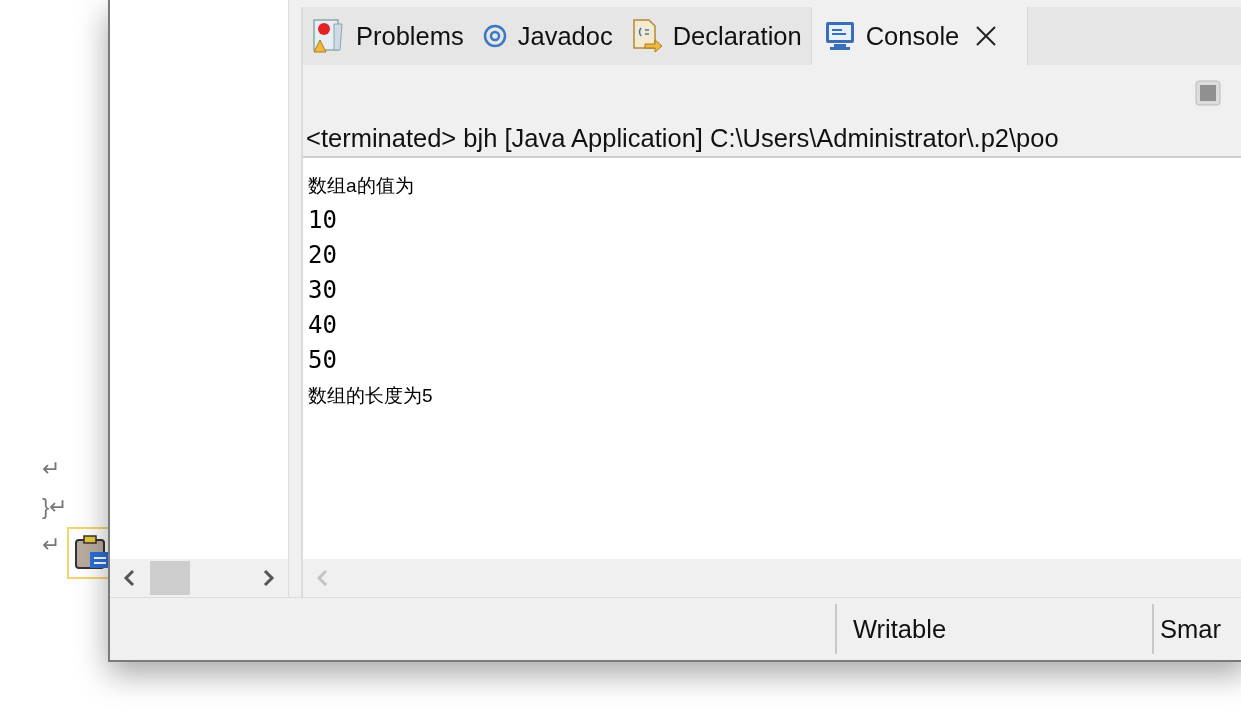 Image resolution: width=1241 pixels, height=720 pixels. What do you see at coordinates (716, 36) in the screenshot?
I see `tab: Declaration` at bounding box center [716, 36].